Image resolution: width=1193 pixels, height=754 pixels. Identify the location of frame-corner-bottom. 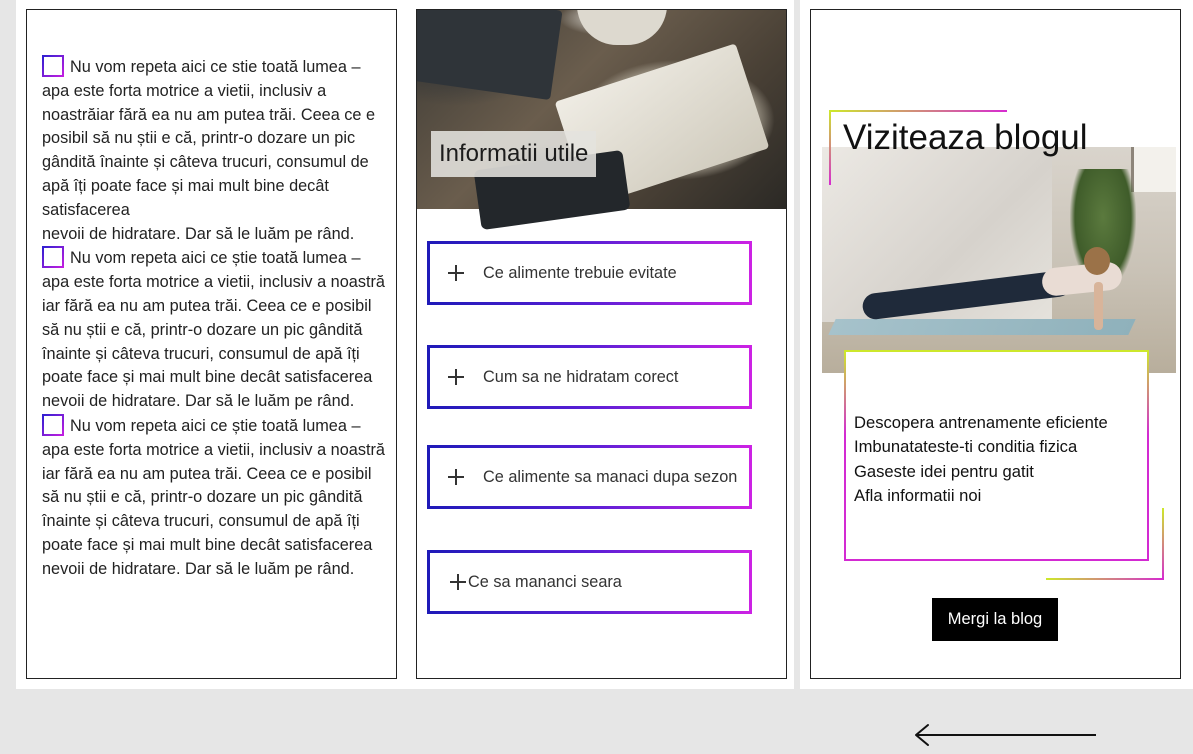
(1163, 544).